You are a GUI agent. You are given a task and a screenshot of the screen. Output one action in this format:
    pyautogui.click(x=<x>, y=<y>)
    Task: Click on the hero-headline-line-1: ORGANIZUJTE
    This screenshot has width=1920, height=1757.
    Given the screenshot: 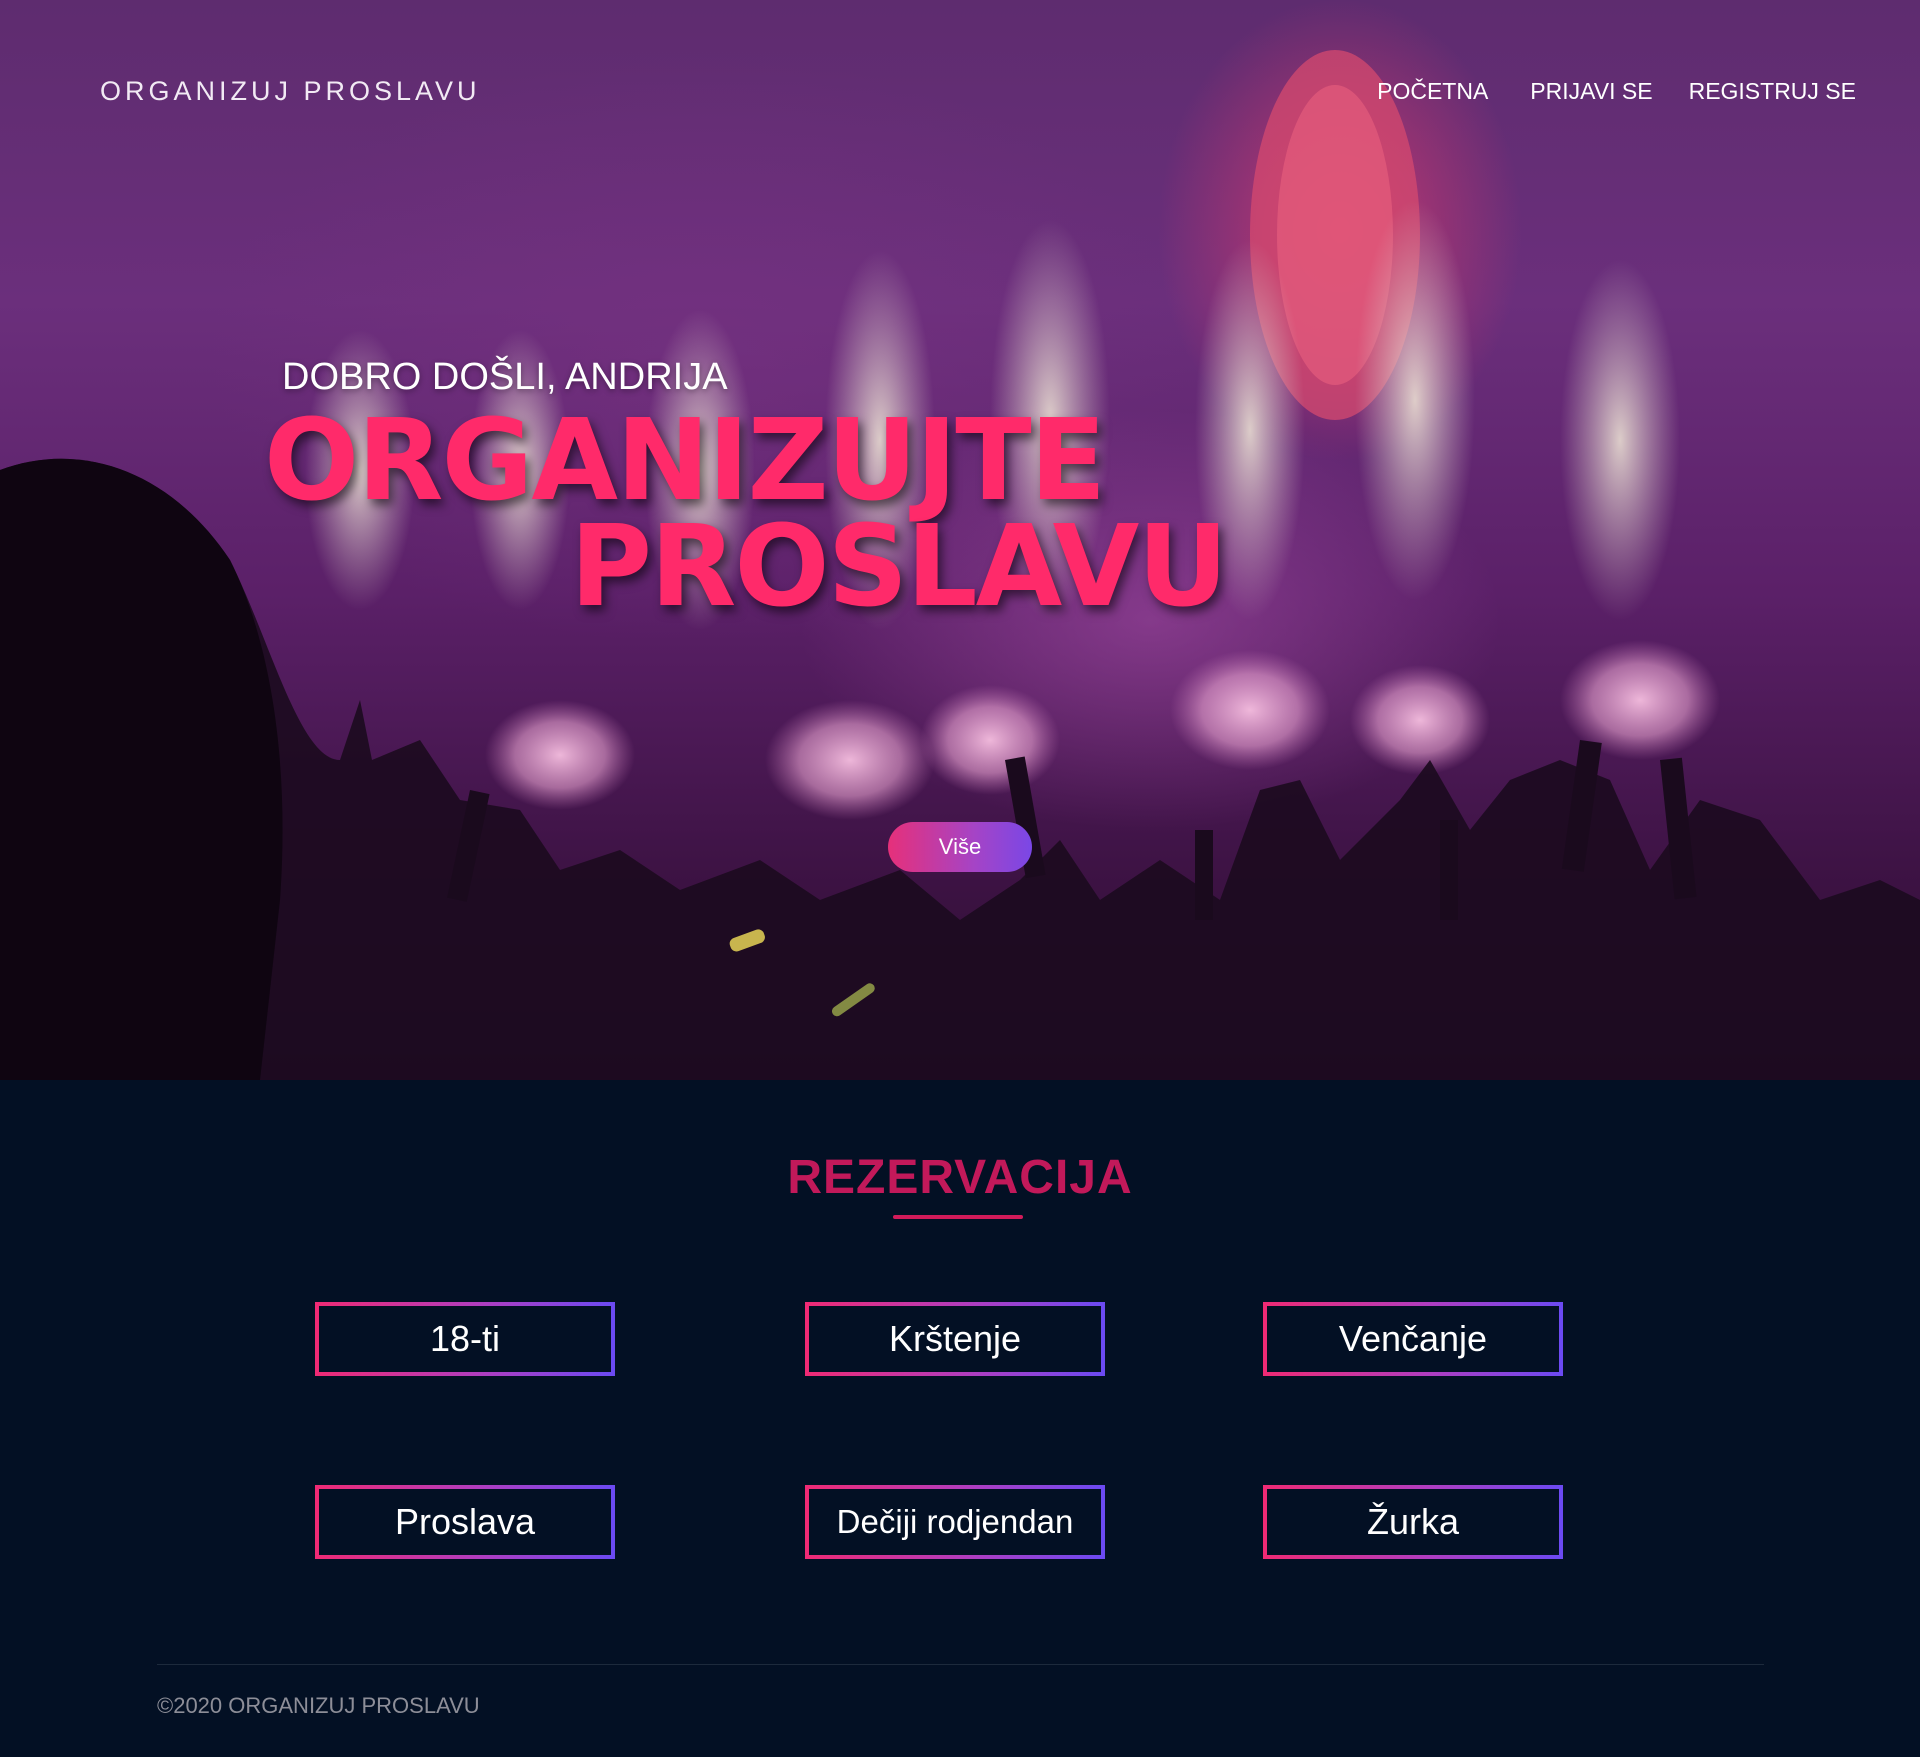 What is the action you would take?
    pyautogui.click(x=685, y=461)
    